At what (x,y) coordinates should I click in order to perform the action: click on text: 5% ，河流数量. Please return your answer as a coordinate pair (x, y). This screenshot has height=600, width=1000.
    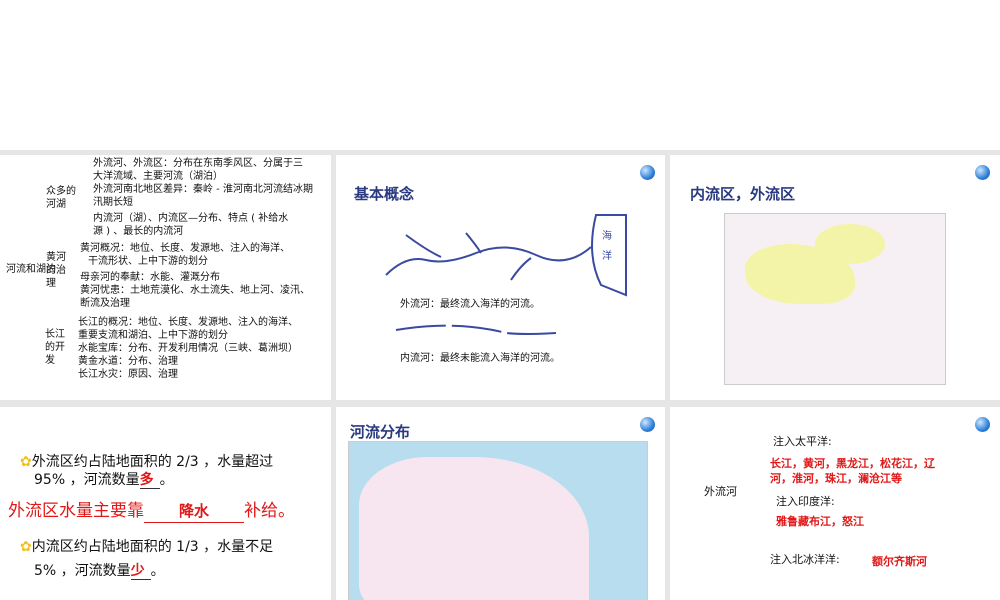
    Looking at the image, I should click on (82, 571).